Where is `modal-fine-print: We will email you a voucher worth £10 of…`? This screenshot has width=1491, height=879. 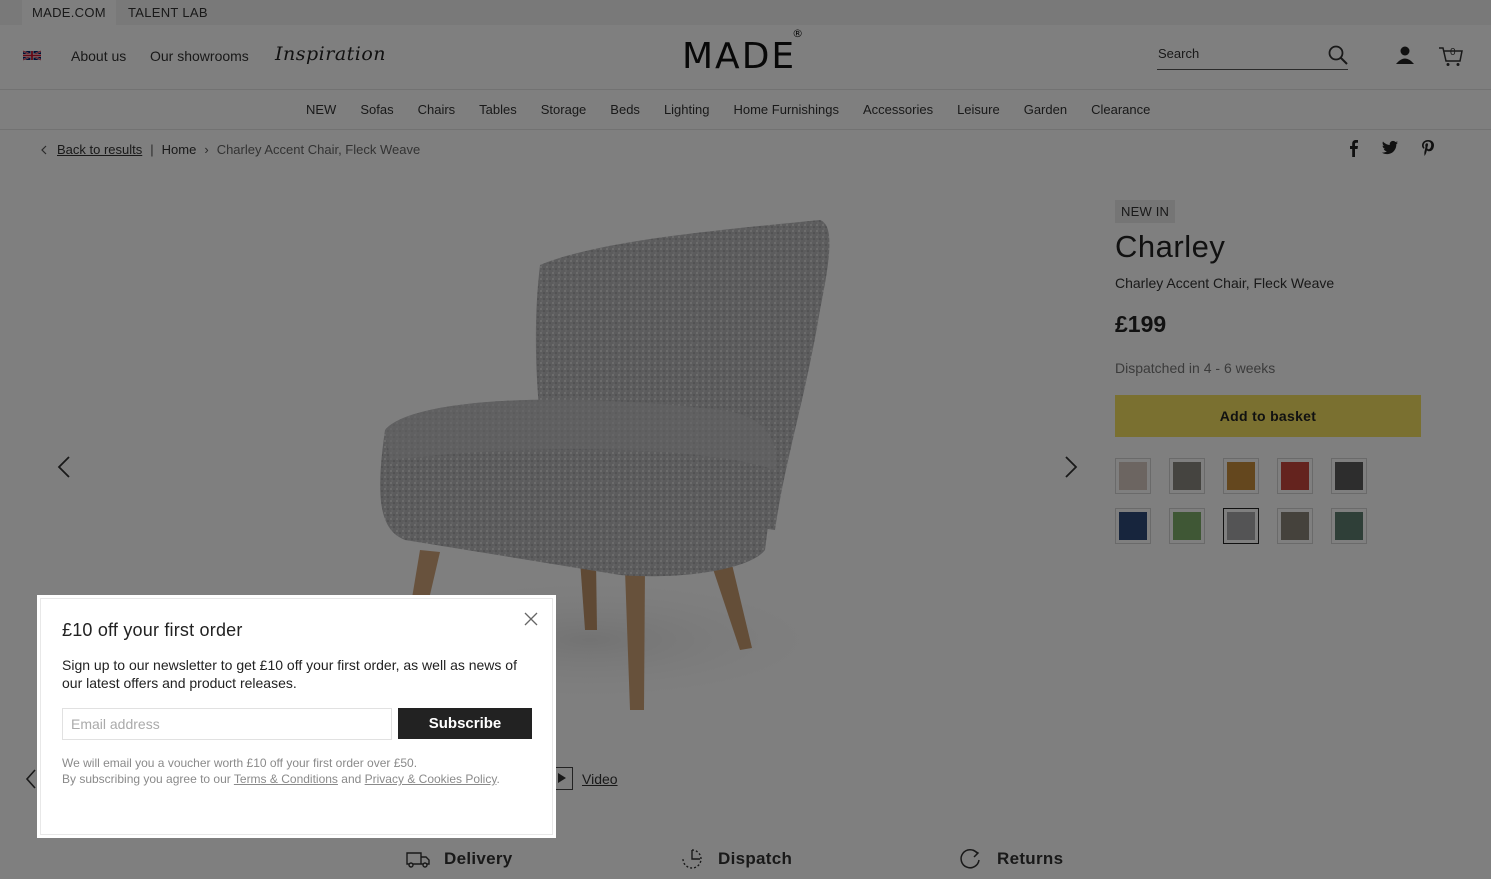 modal-fine-print: We will email you a voucher worth £10 of… is located at coordinates (297, 771).